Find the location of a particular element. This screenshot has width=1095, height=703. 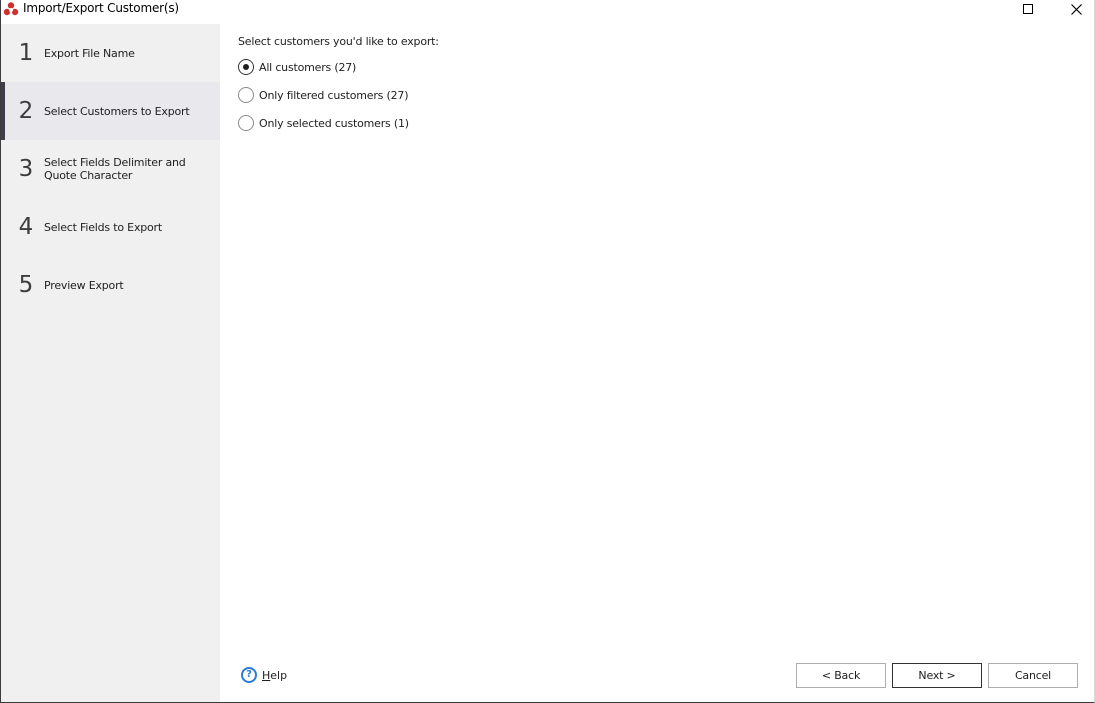

app-logo-icon is located at coordinates (11, 9).